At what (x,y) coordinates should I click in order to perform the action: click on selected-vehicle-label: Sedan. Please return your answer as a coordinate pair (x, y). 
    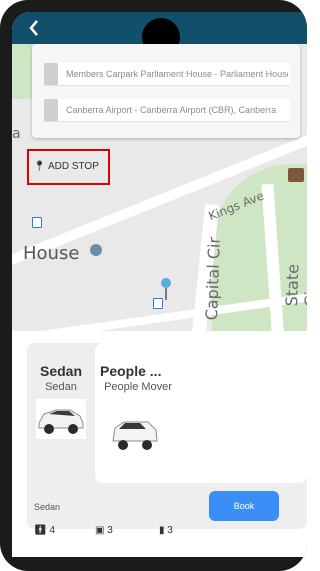
    Looking at the image, I should click on (47, 507).